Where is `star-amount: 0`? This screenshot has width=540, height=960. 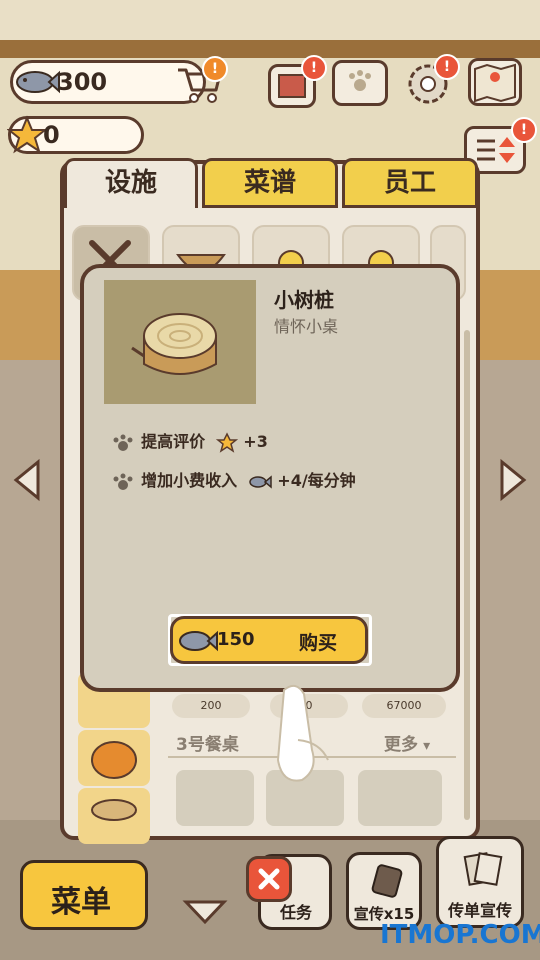
star-amount: 0 is located at coordinates (51, 135).